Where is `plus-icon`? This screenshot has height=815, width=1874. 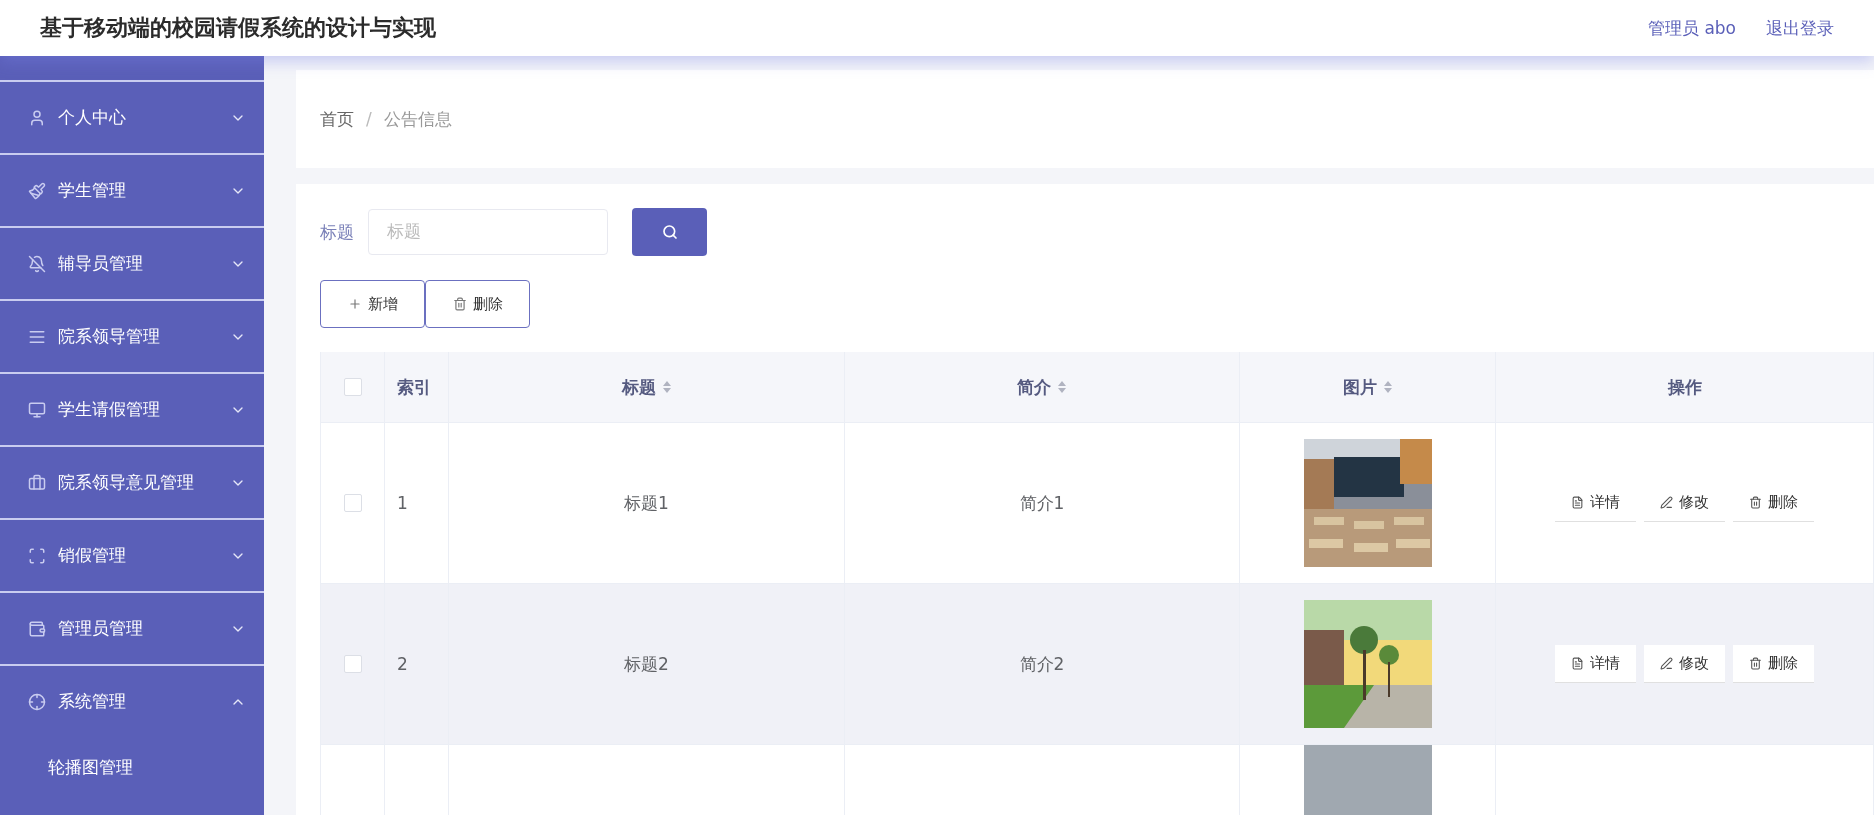
plus-icon is located at coordinates (354, 304).